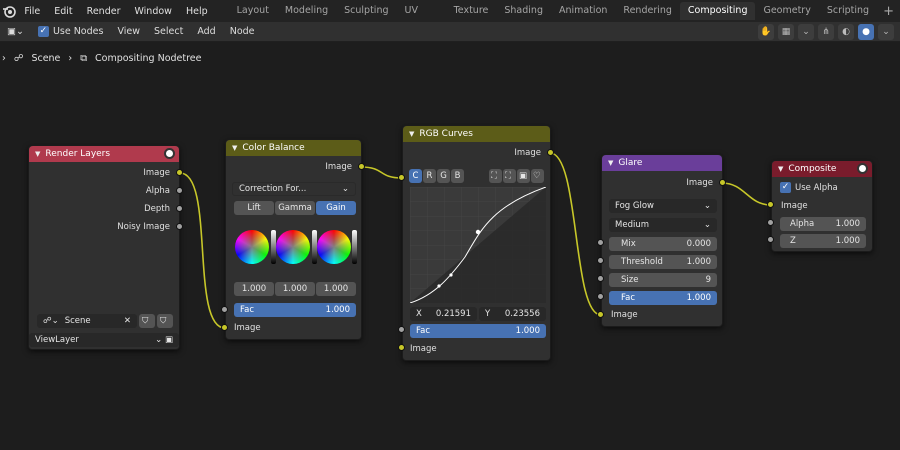 This screenshot has width=900, height=450. What do you see at coordinates (295, 310) in the screenshot?
I see `cb-fac-field: Fac 1.000` at bounding box center [295, 310].